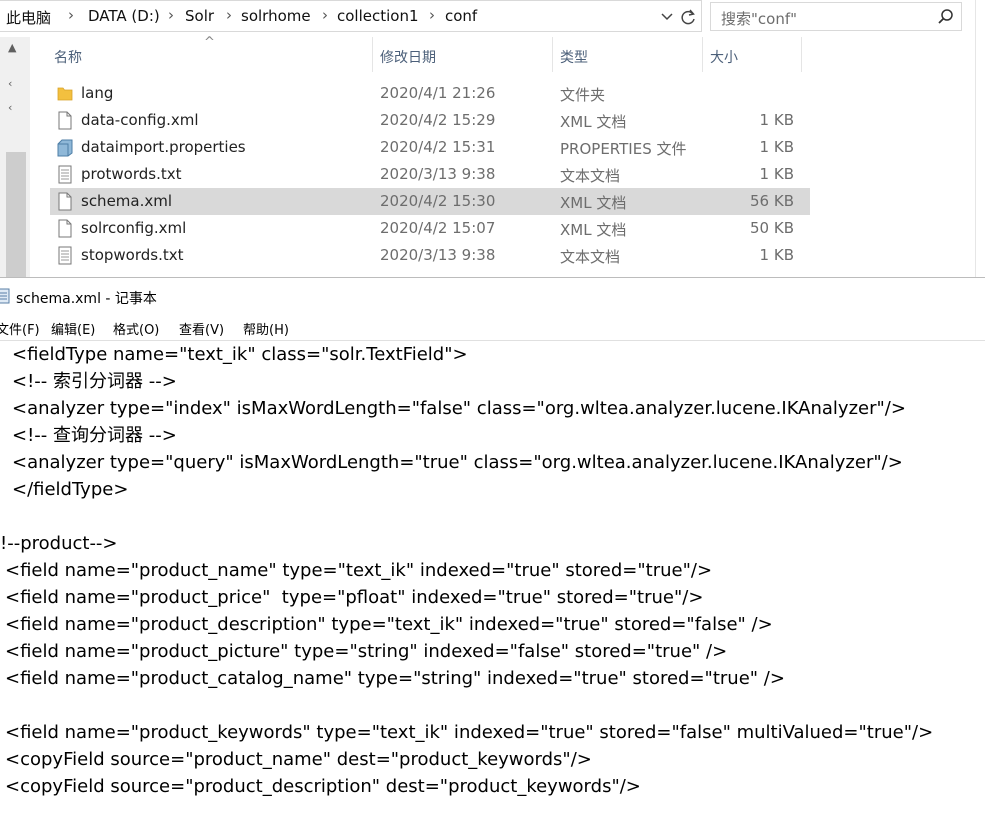 The height and width of the screenshot is (824, 985). What do you see at coordinates (378, 16) in the screenshot?
I see `breadcrumb-collection1: collection1` at bounding box center [378, 16].